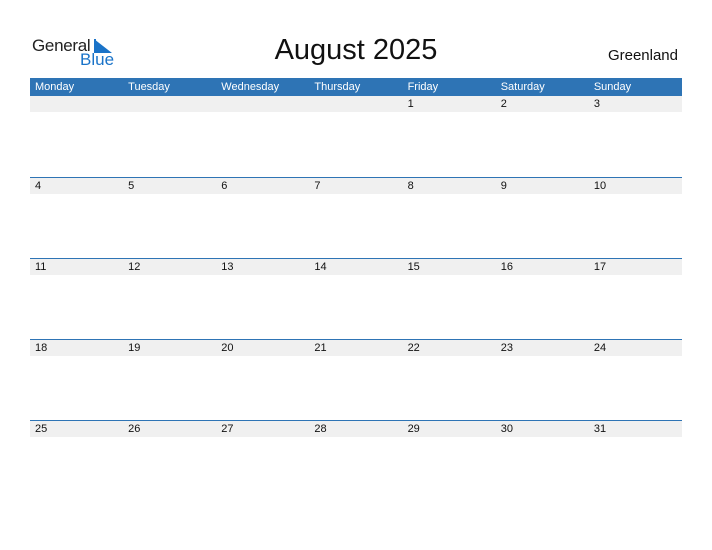 Image resolution: width=712 pixels, height=550 pixels. What do you see at coordinates (506, 348) in the screenshot?
I see `day-number: 23` at bounding box center [506, 348].